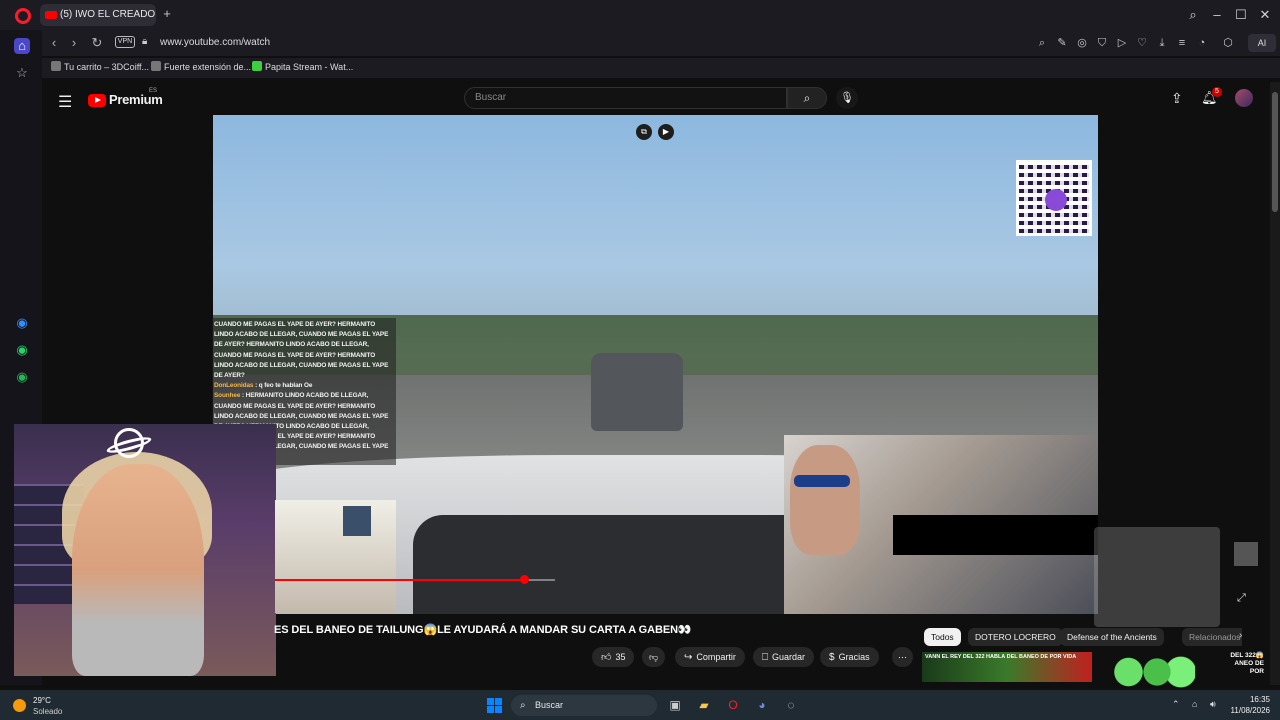 The width and height of the screenshot is (1280, 720). Describe the element at coordinates (1142, 43) in the screenshot. I see `heart-icon: ♡` at that location.